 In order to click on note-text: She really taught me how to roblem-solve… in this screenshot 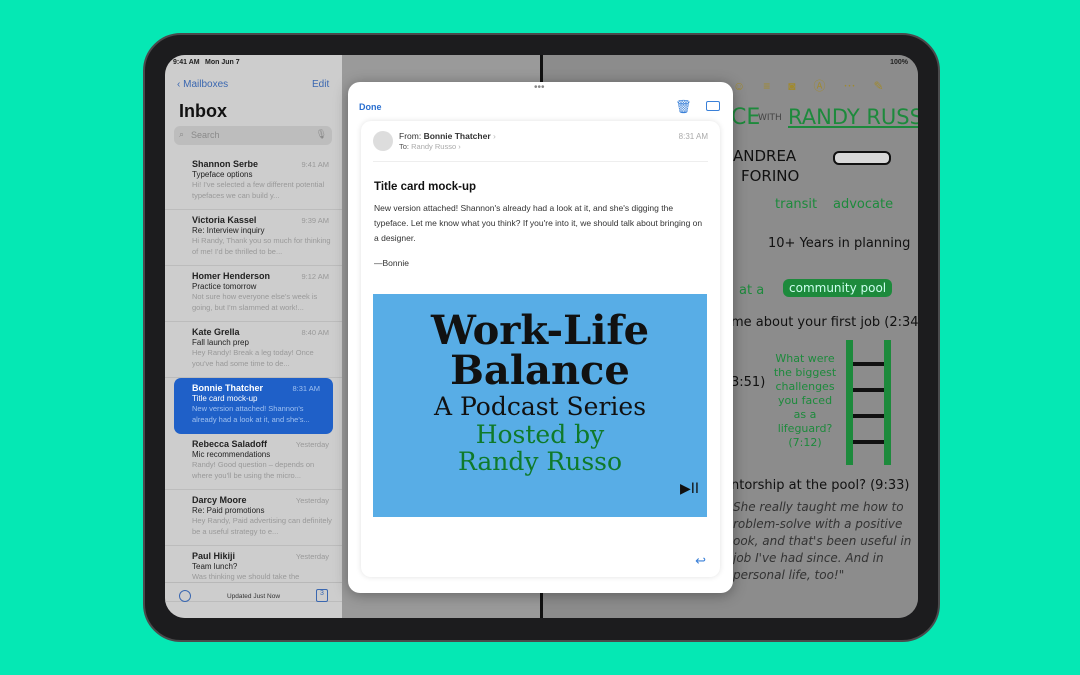, I will do `click(822, 541)`.